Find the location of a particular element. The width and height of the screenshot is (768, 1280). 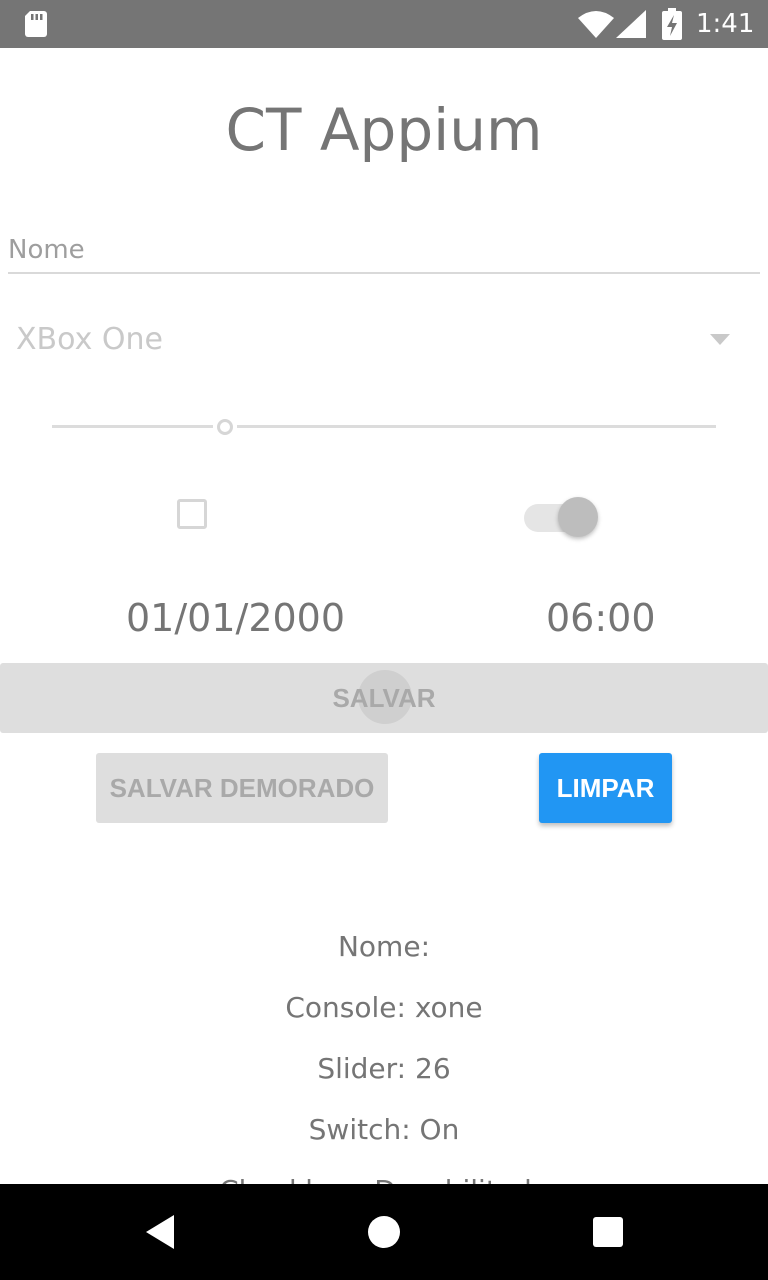

checkbox is located at coordinates (192, 514).